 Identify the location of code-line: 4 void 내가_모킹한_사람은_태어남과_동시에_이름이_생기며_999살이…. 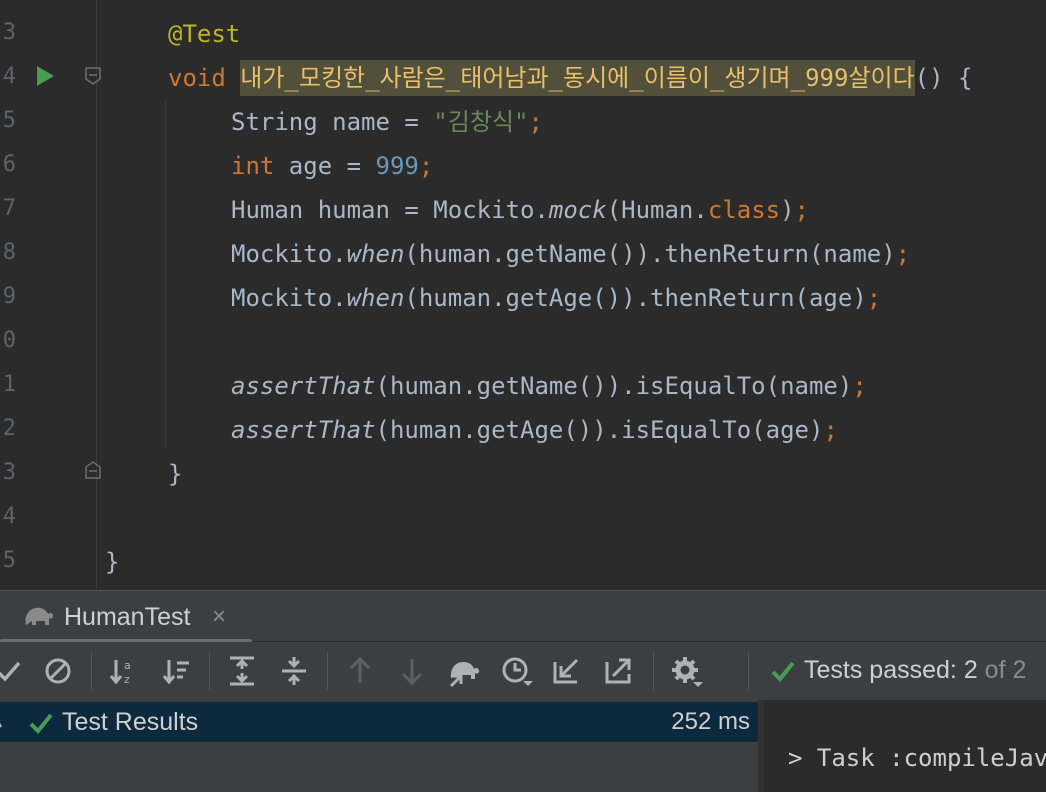
(523, 78).